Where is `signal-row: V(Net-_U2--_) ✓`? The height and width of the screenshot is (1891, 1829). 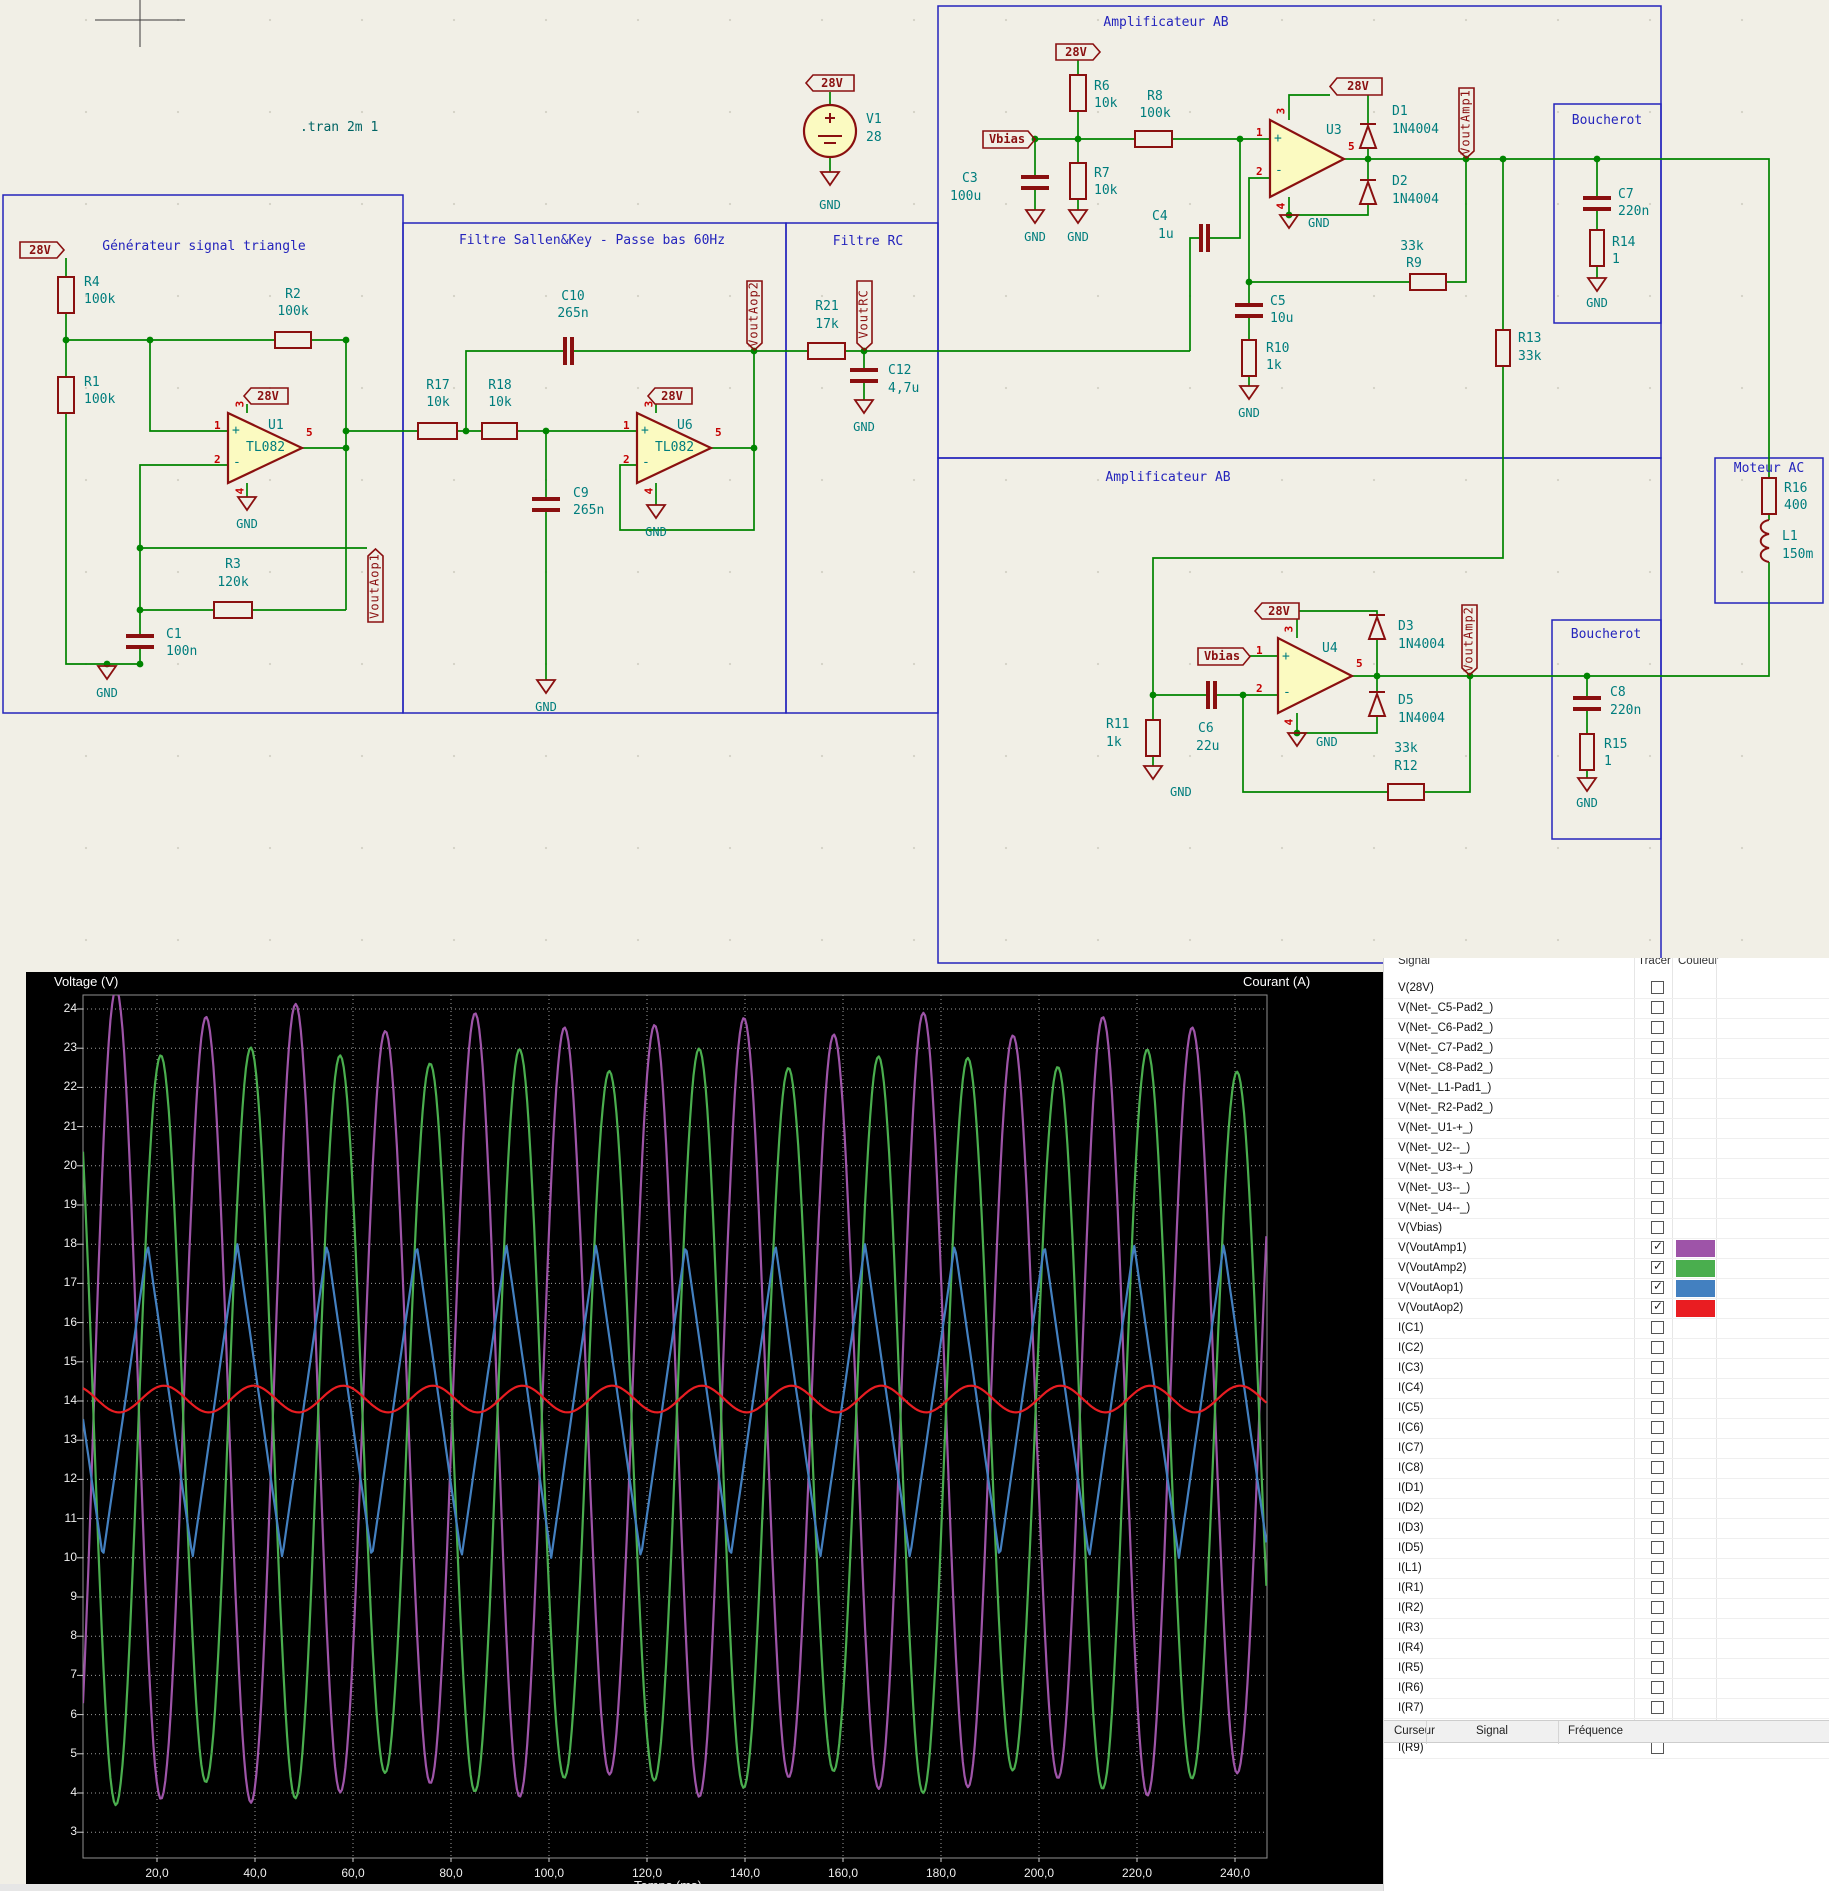 signal-row: V(Net-_U2--_) ✓ is located at coordinates (1606, 1149).